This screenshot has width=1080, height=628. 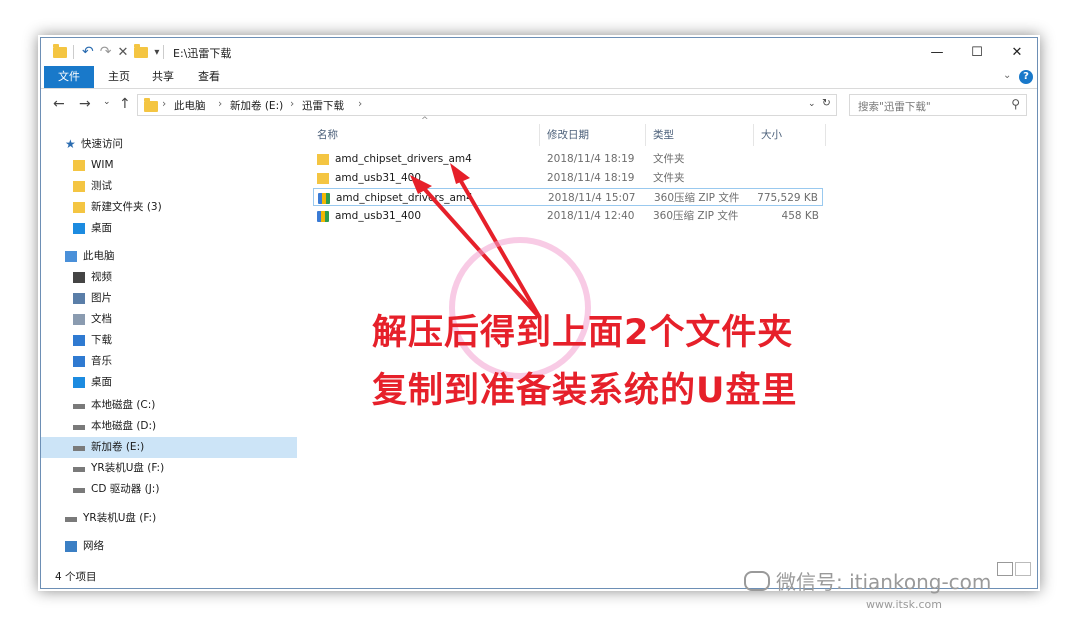 I want to click on annotation-line-1: 解压后得到上面2个文件夹, so click(x=583, y=333).